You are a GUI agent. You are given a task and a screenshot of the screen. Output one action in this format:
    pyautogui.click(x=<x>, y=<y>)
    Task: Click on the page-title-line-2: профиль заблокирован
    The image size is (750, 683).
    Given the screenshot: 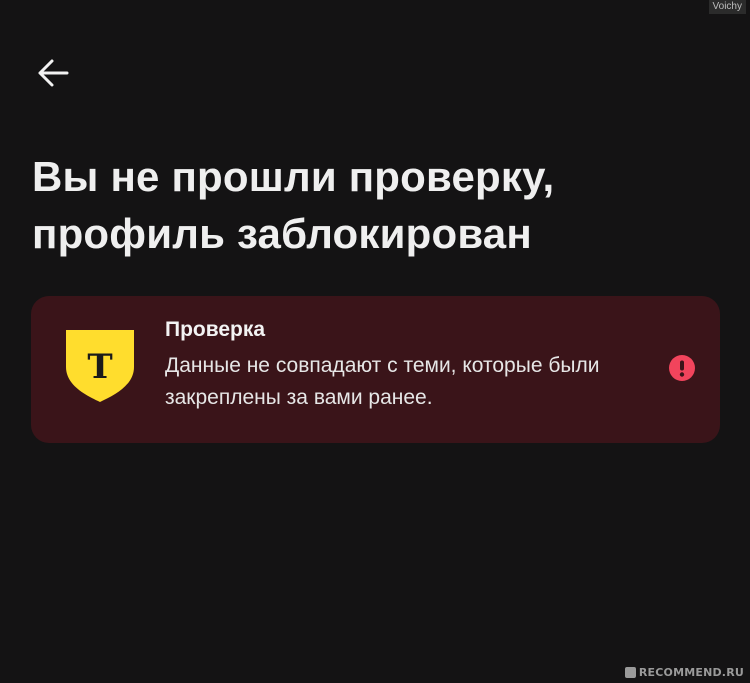 What is the action you would take?
    pyautogui.click(x=282, y=233)
    